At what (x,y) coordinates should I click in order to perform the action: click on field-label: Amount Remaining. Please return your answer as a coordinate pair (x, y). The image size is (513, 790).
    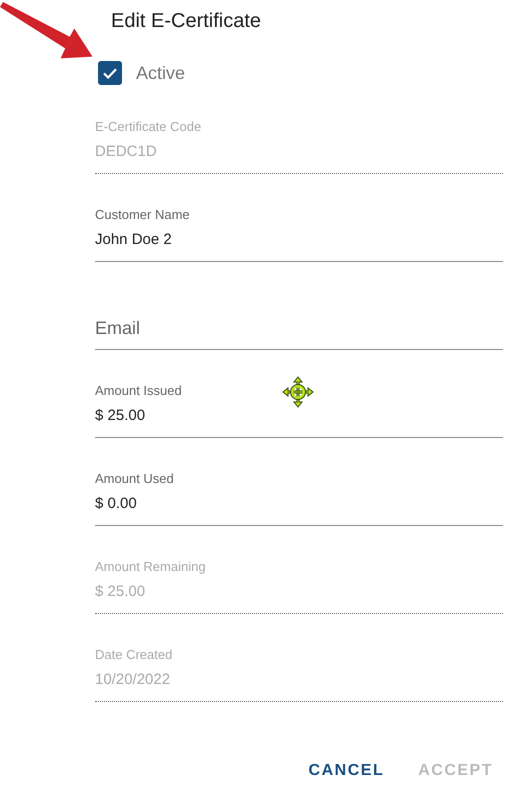
    Looking at the image, I should click on (151, 567).